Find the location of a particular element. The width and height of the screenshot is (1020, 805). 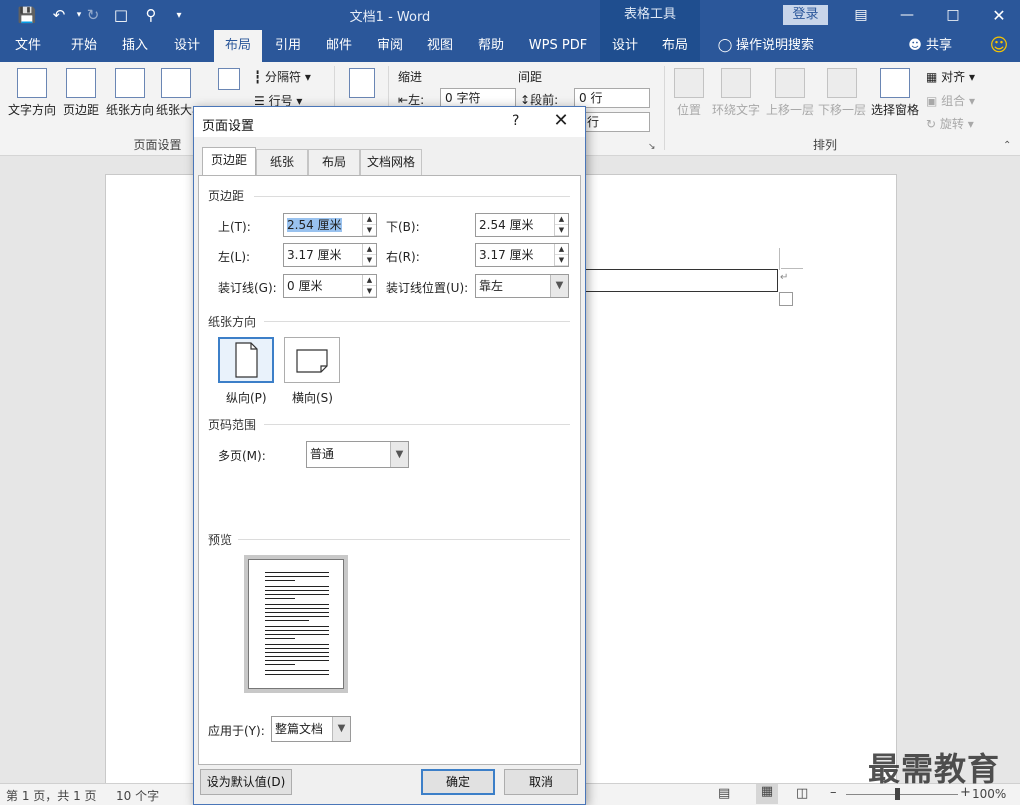

tab-help: 帮助 is located at coordinates (491, 46).